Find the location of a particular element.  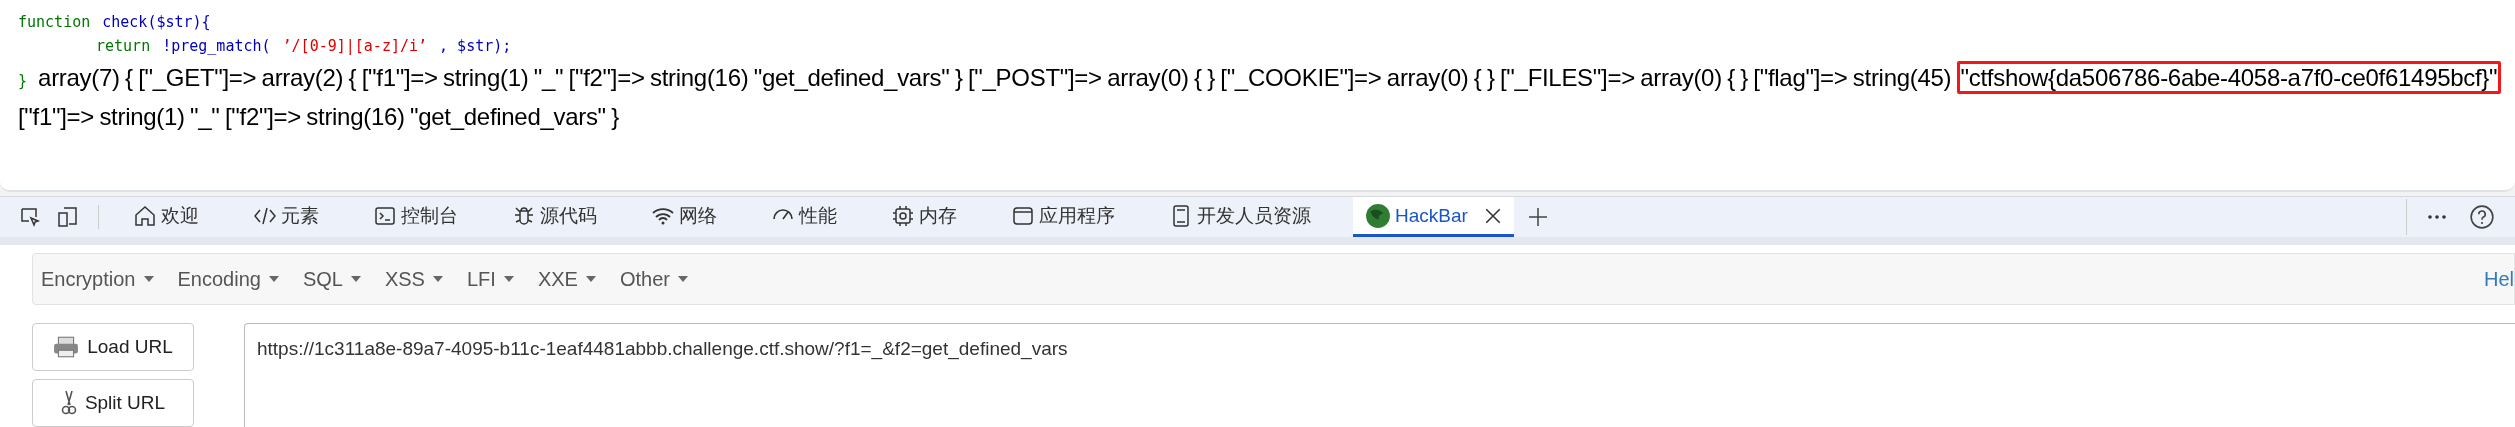

chip-icon is located at coordinates (903, 215).